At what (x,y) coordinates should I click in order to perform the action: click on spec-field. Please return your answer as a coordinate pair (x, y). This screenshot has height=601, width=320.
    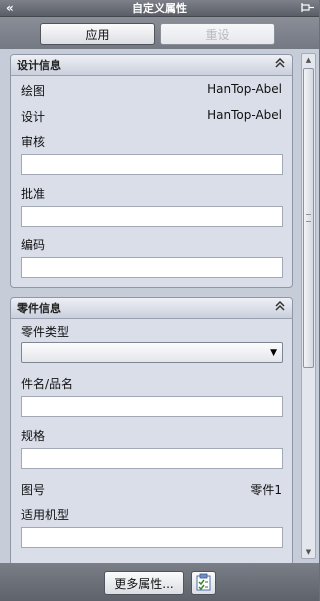
    Looking at the image, I should click on (152, 458).